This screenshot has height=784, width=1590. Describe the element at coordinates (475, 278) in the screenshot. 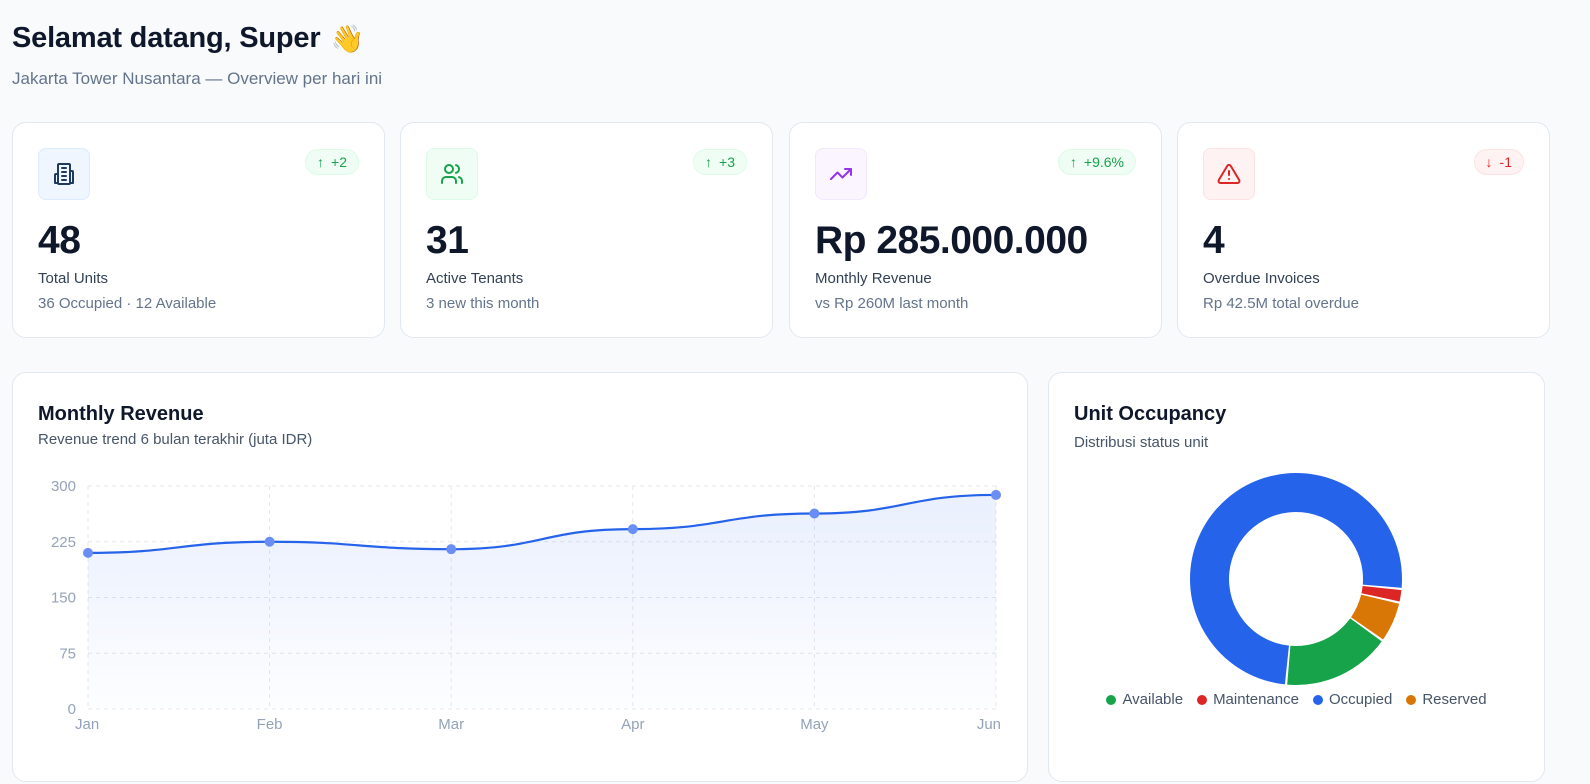

I see `stat-label: Active Tenants` at that location.